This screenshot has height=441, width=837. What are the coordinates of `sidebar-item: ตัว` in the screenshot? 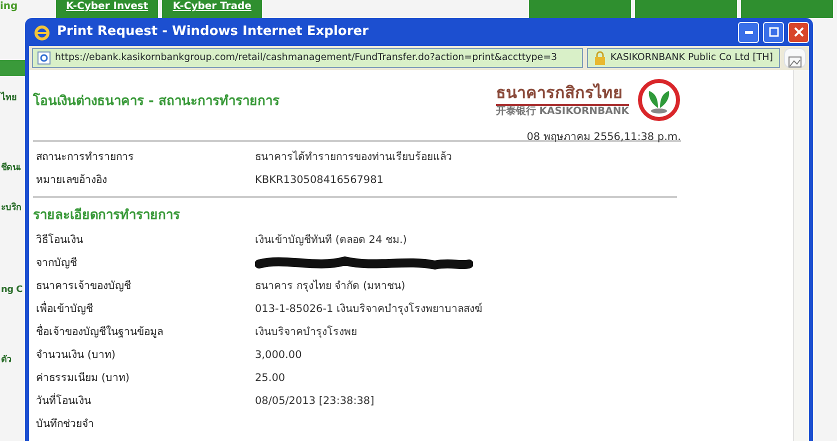 It's located at (13, 360).